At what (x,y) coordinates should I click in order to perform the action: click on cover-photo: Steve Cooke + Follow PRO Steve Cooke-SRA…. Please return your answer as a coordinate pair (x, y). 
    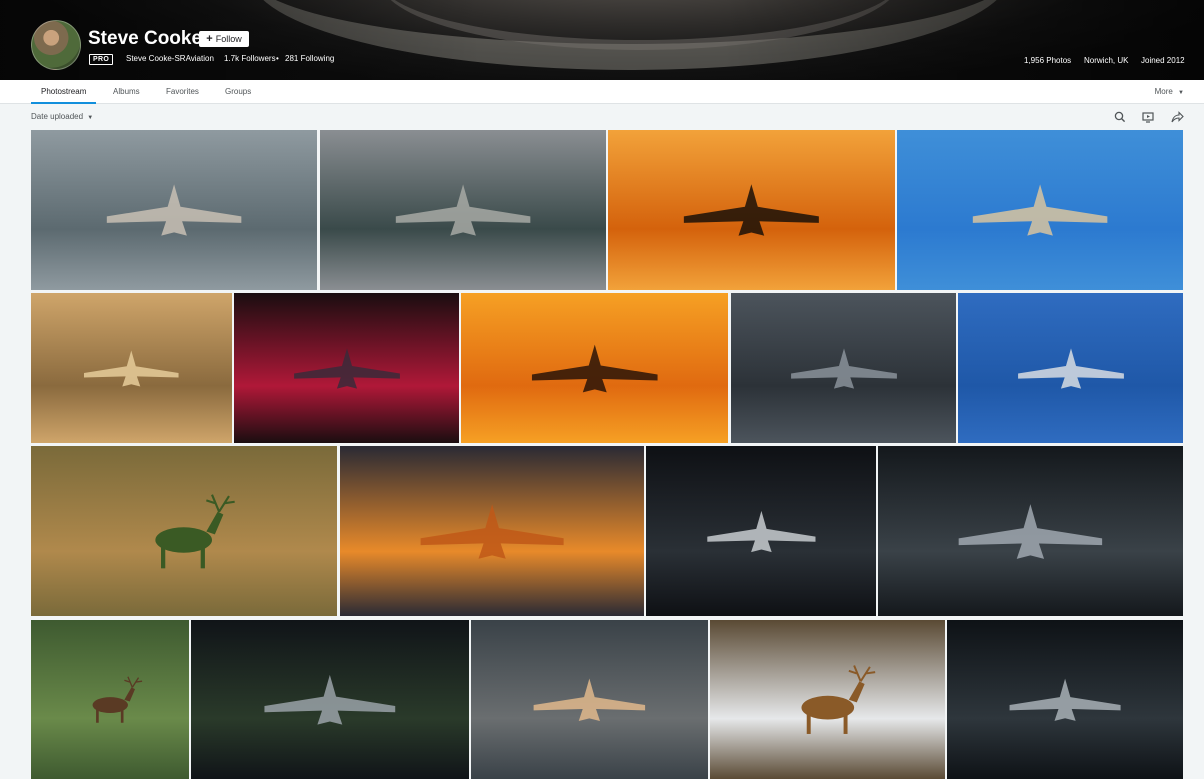
    Looking at the image, I should click on (602, 40).